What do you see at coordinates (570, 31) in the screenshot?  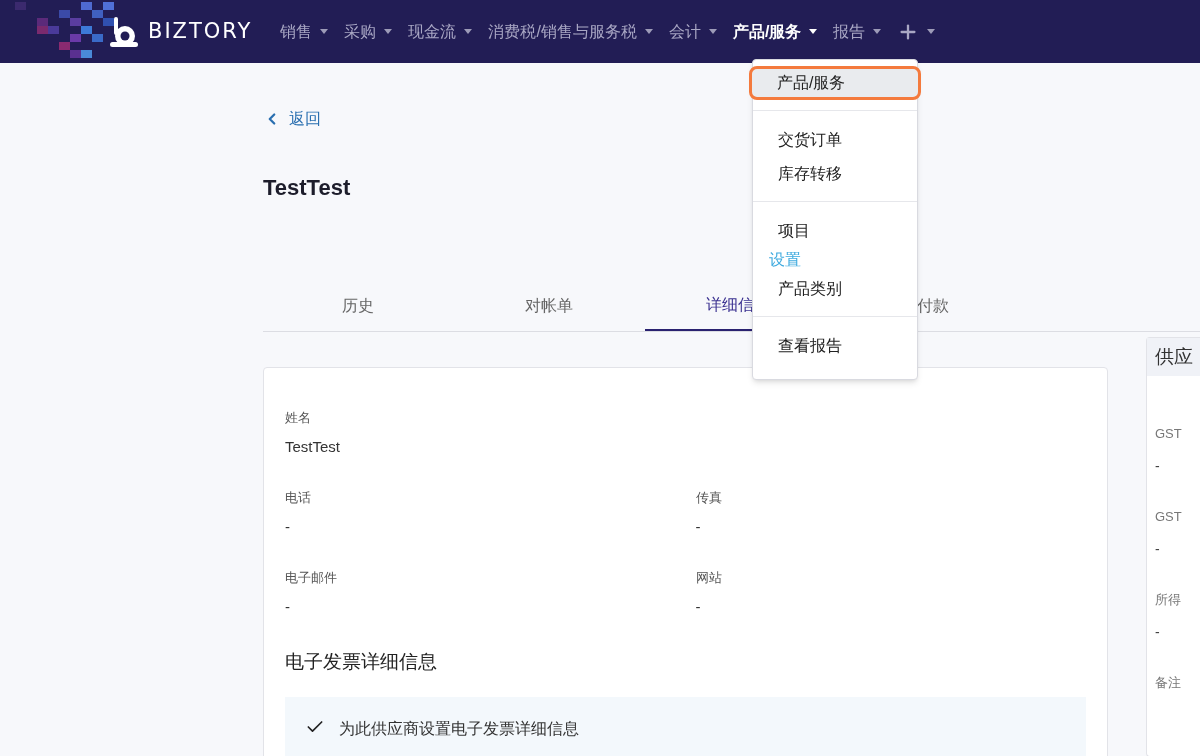 I see `nav-menu-item: 消费税/销售与服务税` at bounding box center [570, 31].